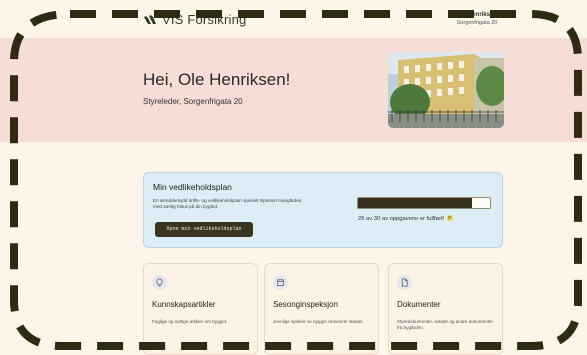  I want to click on document-icon, so click(404, 282).